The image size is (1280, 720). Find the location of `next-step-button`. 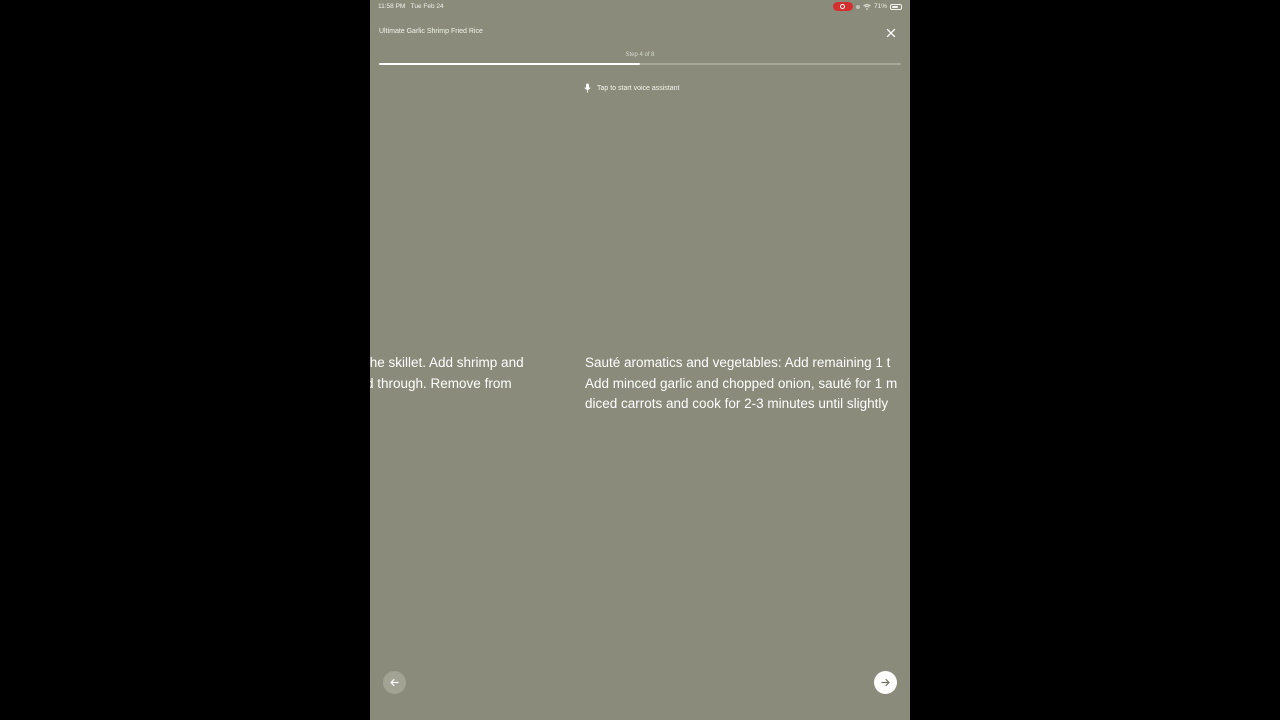

next-step-button is located at coordinates (885, 682).